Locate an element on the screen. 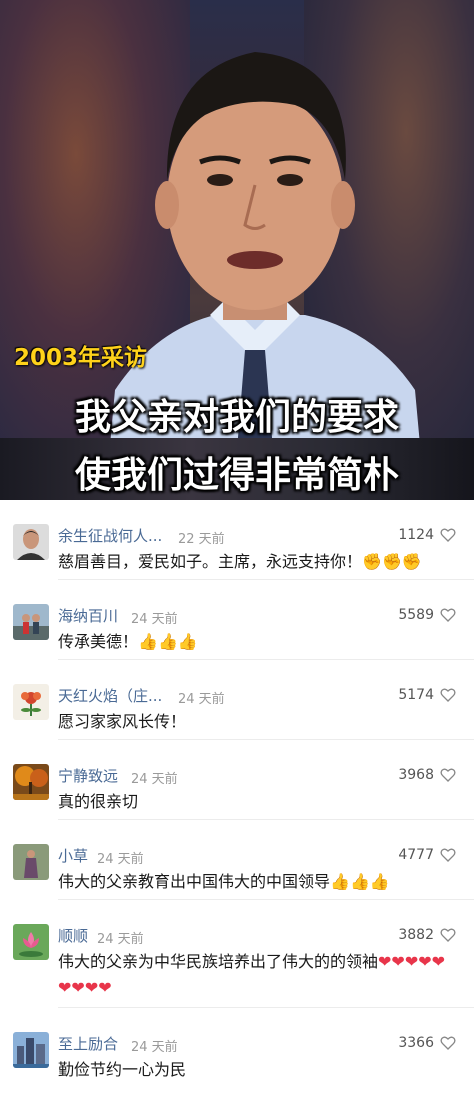  autumn-tree-avatar is located at coordinates (31, 782).